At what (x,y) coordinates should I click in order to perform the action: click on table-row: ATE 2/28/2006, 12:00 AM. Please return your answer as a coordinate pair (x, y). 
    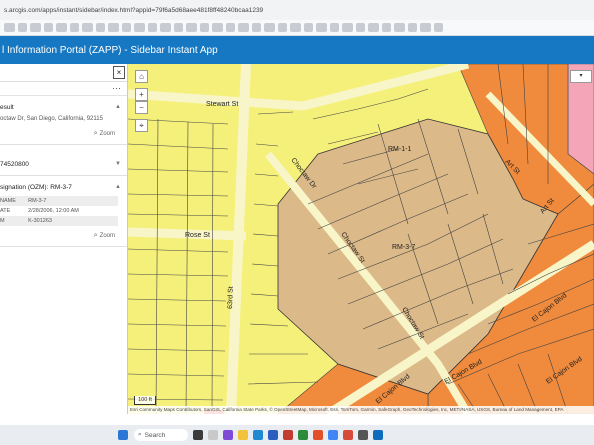
    Looking at the image, I should click on (59, 211).